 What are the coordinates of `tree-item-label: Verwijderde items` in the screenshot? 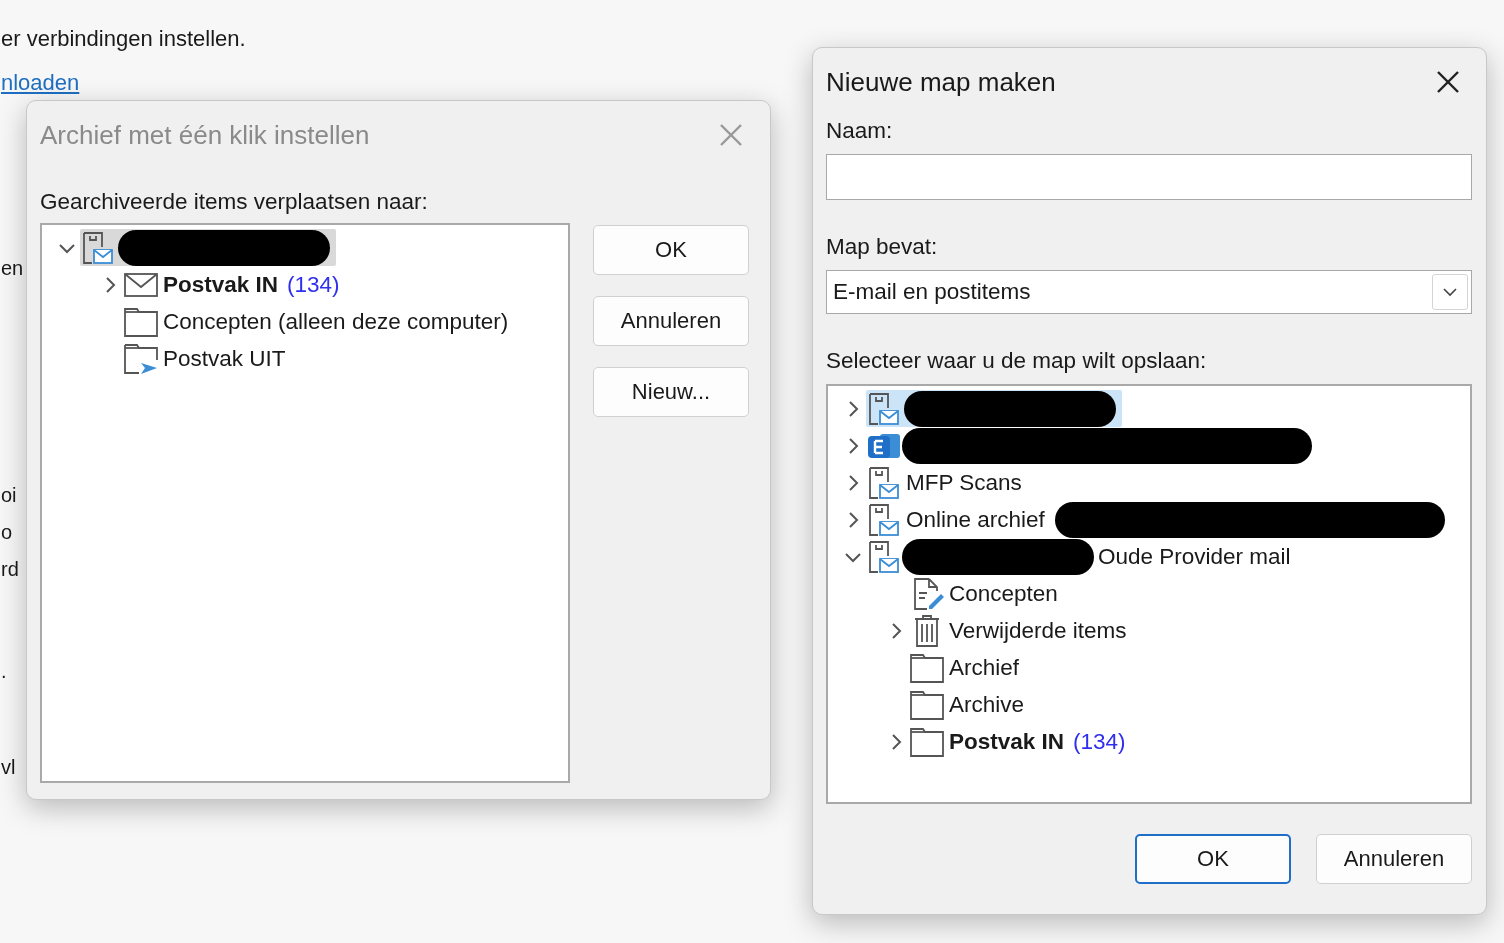 It's located at (1038, 630).